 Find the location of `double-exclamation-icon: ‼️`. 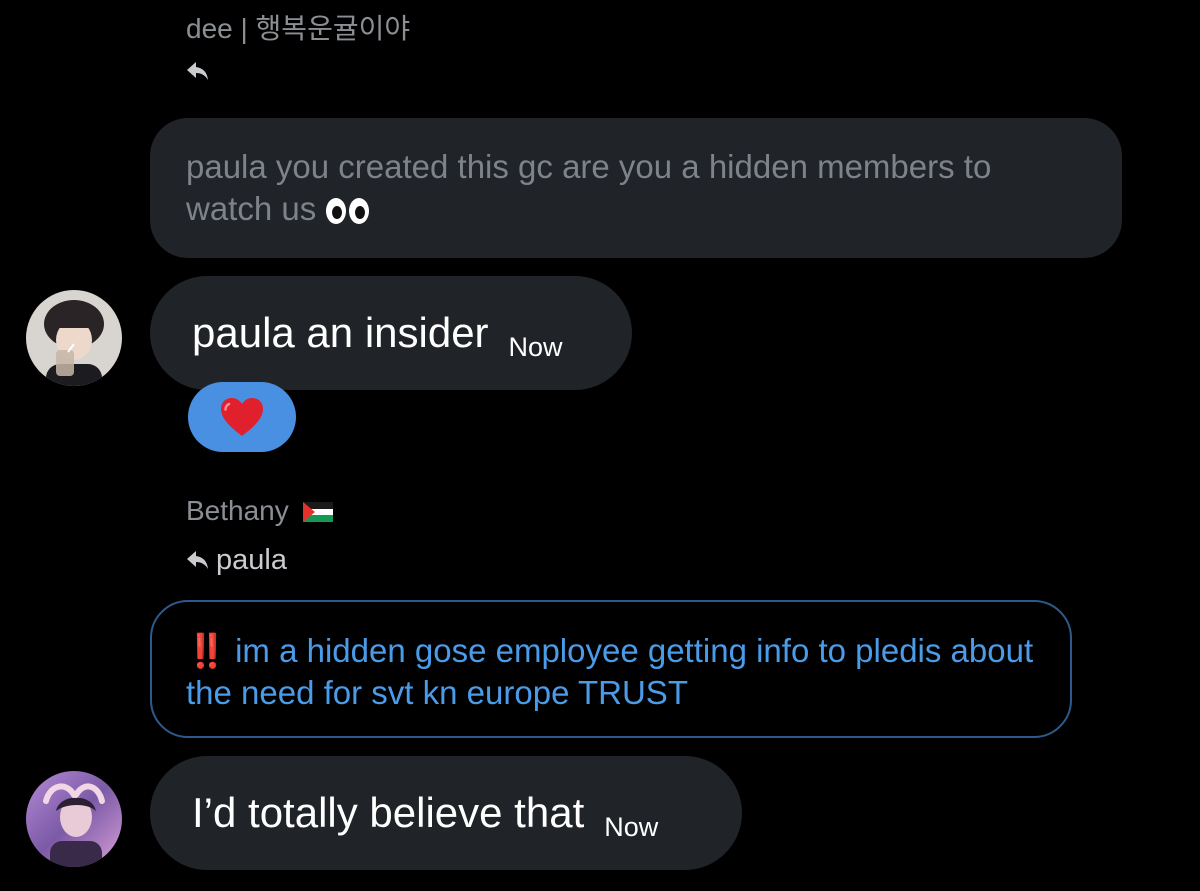

double-exclamation-icon: ‼️ is located at coordinates (207, 650).